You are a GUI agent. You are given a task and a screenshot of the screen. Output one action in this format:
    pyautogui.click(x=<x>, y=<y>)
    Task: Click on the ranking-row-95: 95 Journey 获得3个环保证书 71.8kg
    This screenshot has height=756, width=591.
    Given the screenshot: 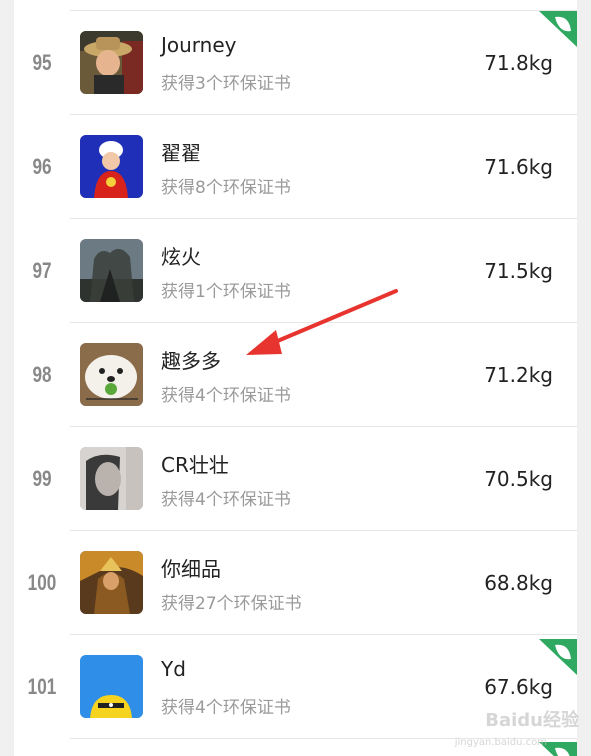 What is the action you would take?
    pyautogui.click(x=295, y=63)
    